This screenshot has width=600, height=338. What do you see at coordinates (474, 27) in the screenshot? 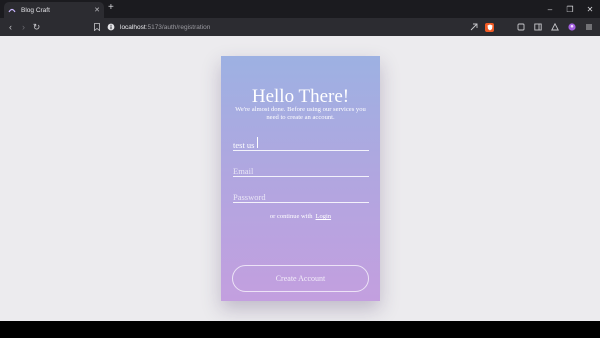
I see `share-icon` at bounding box center [474, 27].